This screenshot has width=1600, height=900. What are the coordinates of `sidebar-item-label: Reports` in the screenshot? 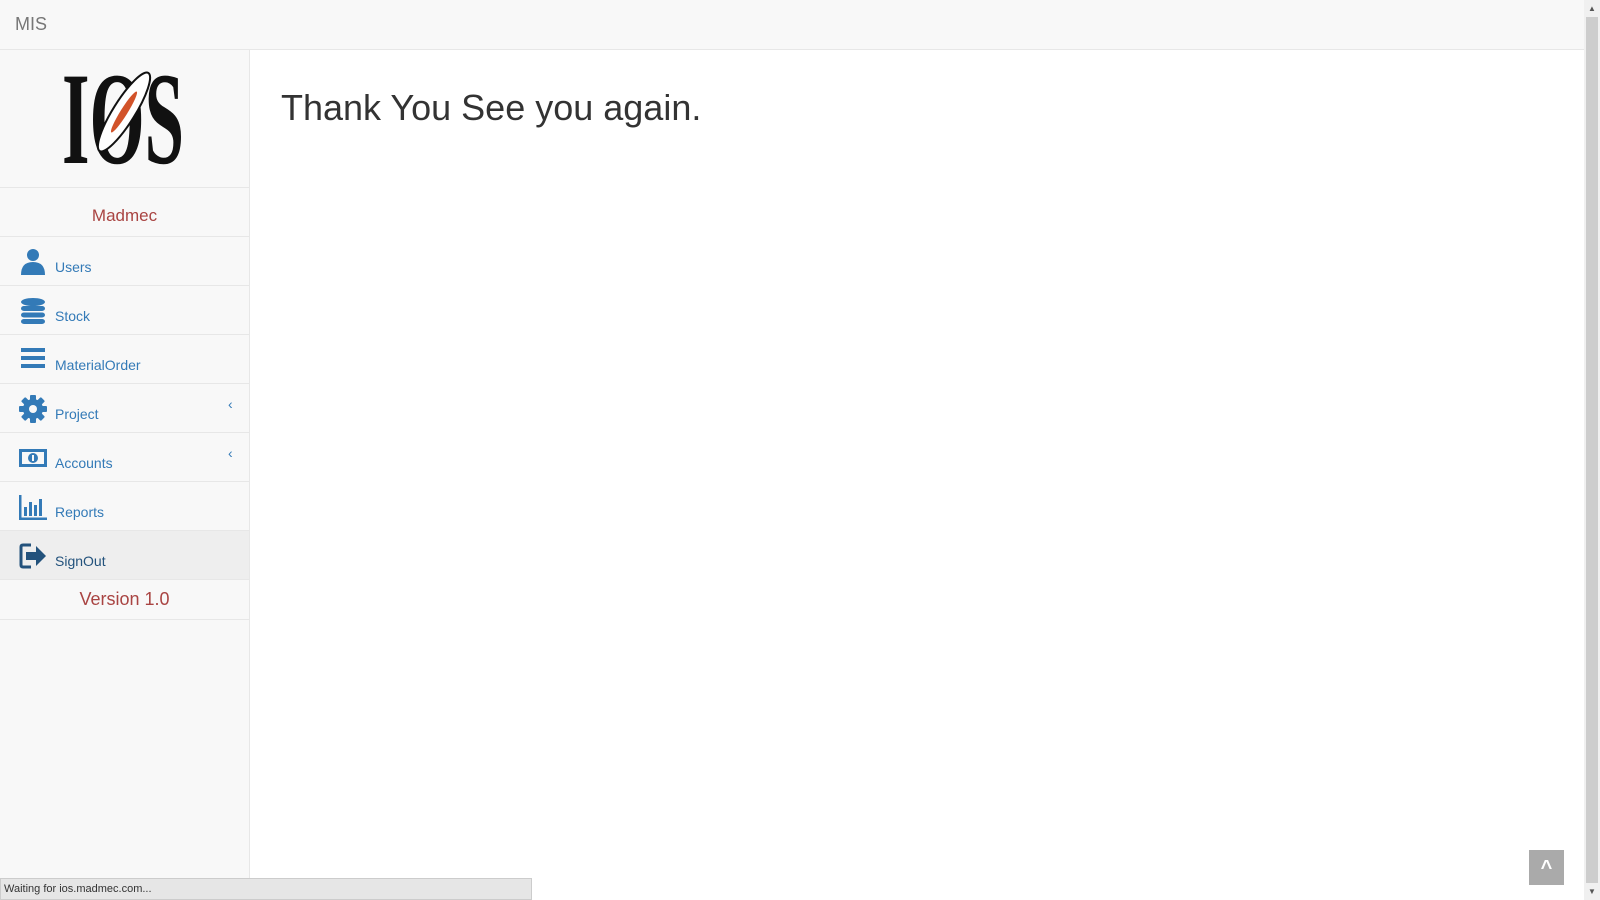 It's located at (80, 512).